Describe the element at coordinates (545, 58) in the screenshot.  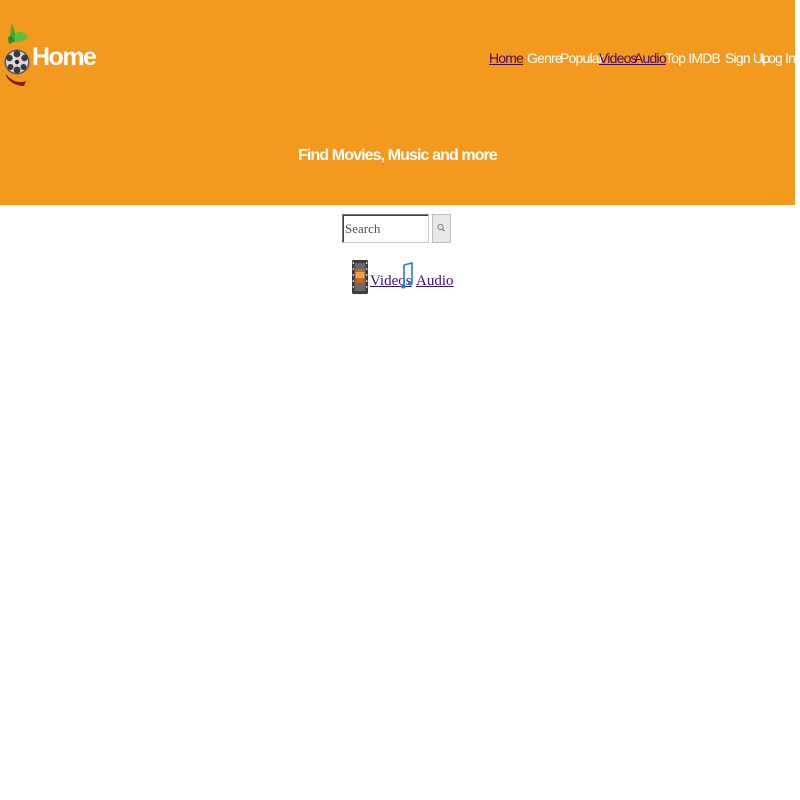
I see `nav-genre: Genre` at that location.